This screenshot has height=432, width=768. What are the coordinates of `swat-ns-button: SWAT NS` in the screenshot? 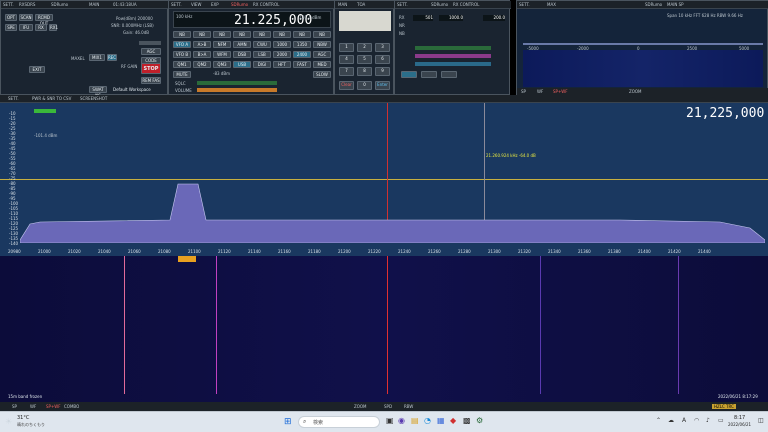 It's located at (98, 92).